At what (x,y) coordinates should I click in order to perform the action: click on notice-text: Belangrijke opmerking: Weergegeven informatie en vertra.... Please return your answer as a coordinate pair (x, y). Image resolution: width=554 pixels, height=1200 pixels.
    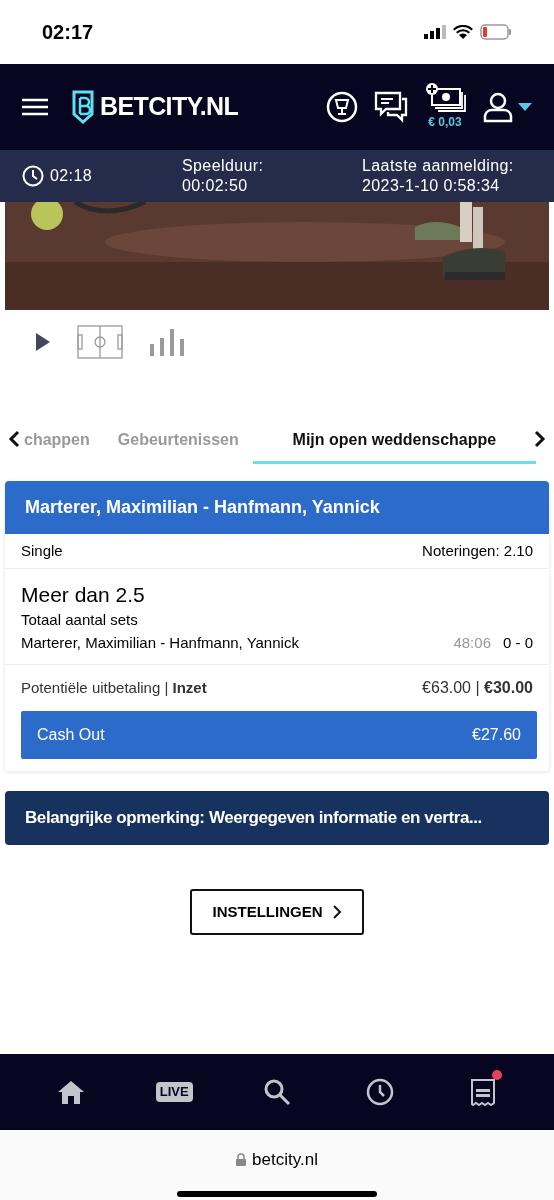
    Looking at the image, I should click on (253, 818).